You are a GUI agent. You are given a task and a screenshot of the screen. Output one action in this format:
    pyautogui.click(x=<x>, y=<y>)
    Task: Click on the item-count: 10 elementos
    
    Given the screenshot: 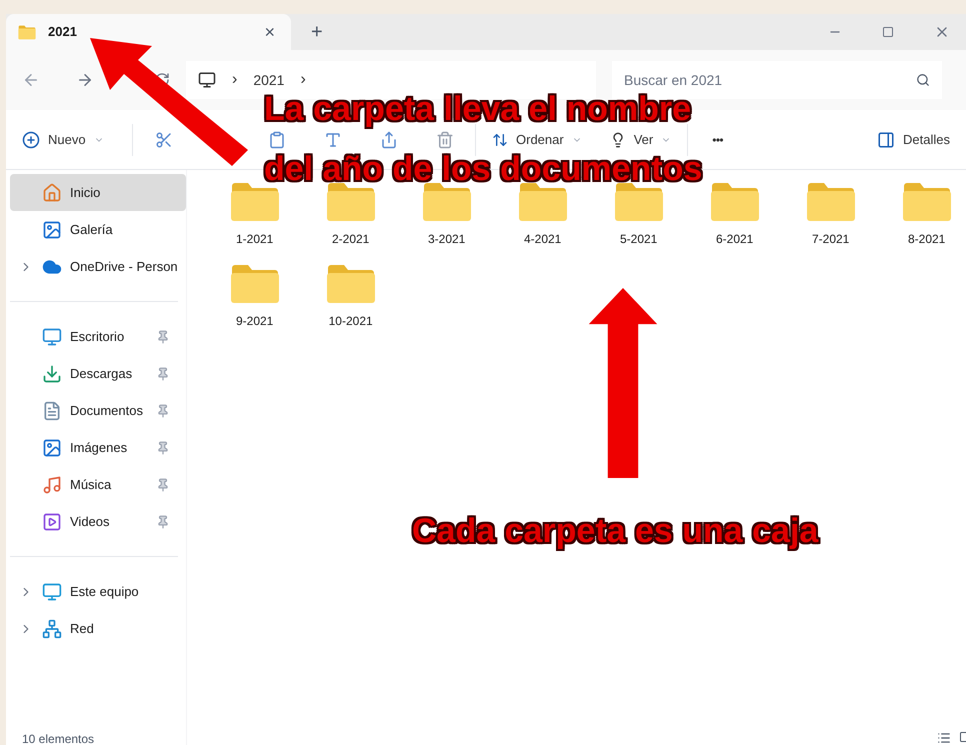 What is the action you would take?
    pyautogui.click(x=58, y=739)
    